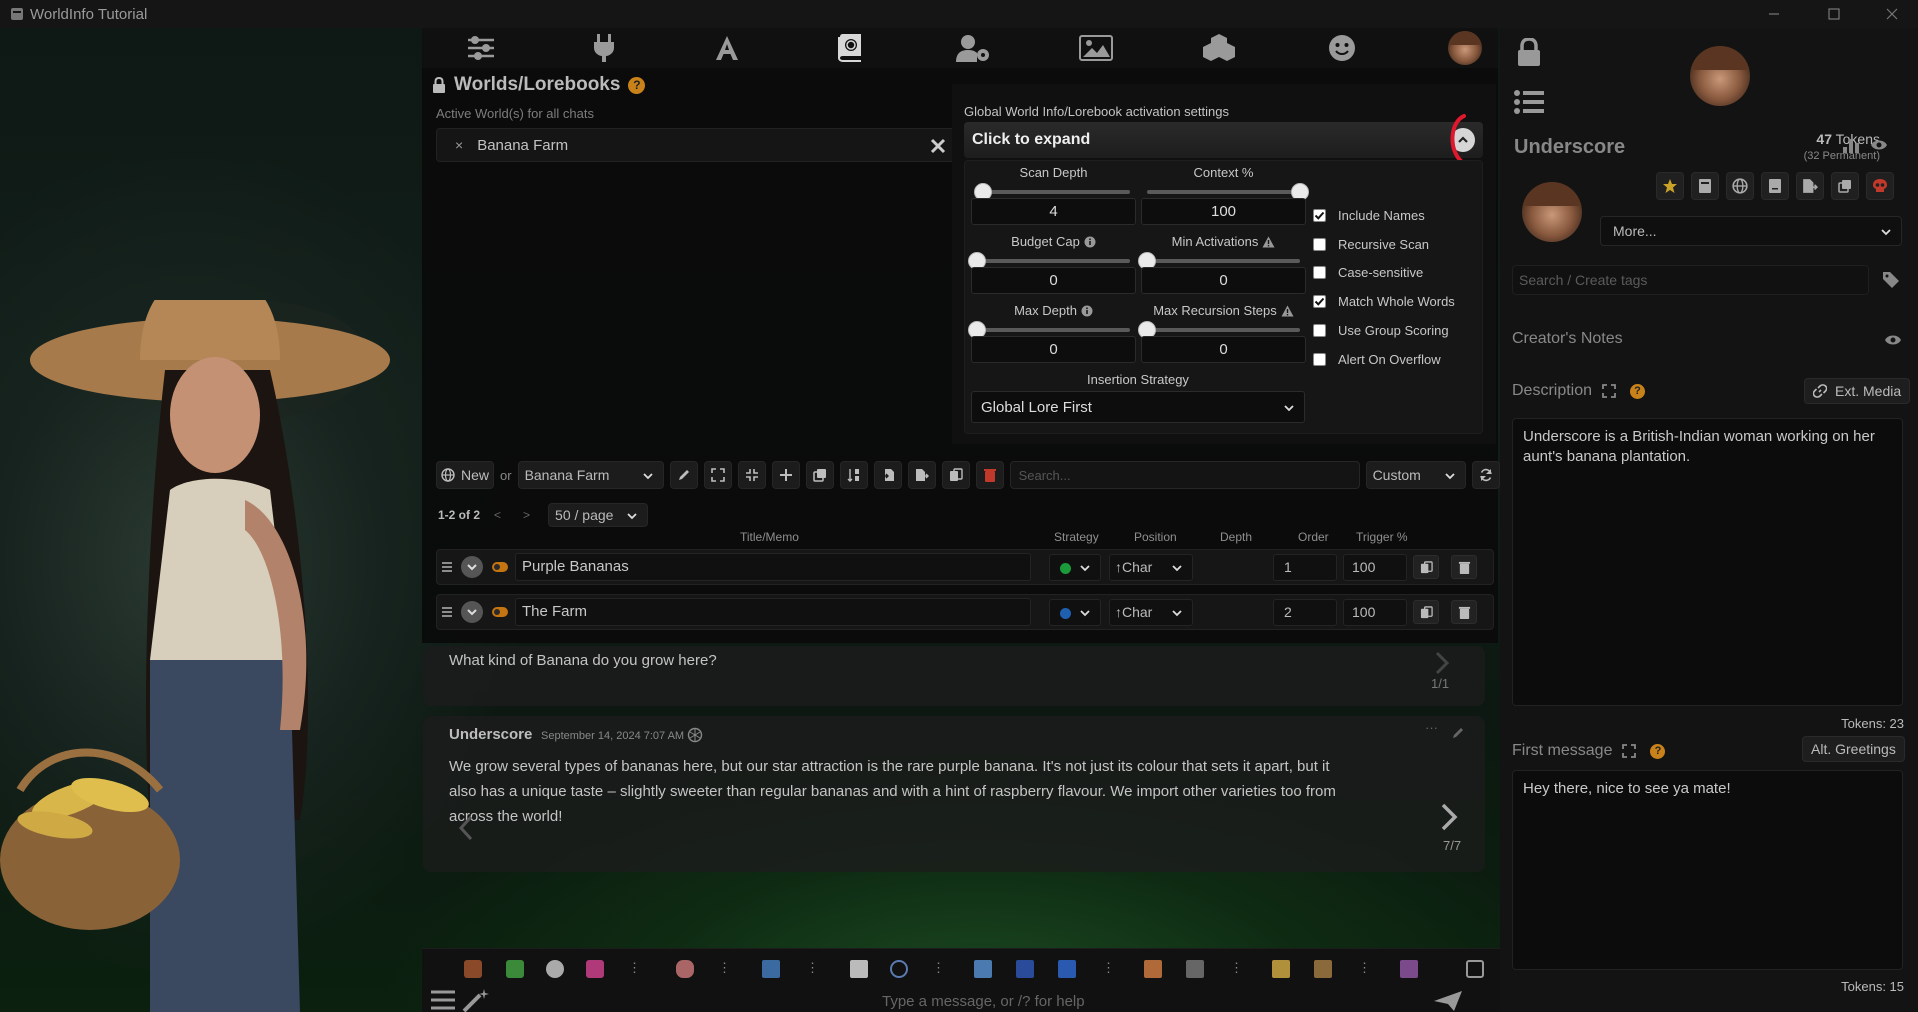  I want to click on minimize-icon, so click(1774, 14).